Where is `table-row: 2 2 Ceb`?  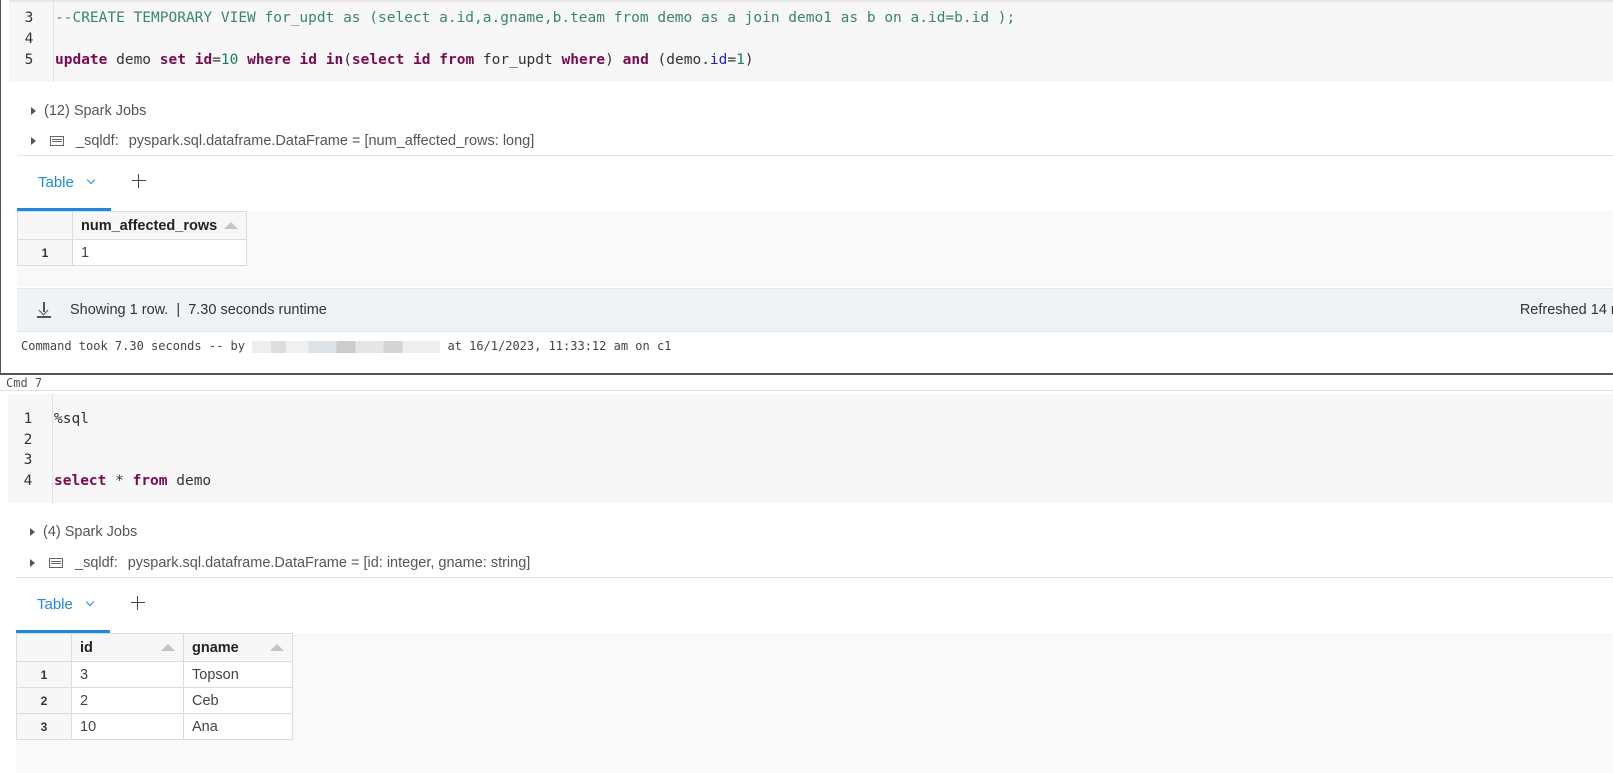
table-row: 2 2 Ceb is located at coordinates (154, 700).